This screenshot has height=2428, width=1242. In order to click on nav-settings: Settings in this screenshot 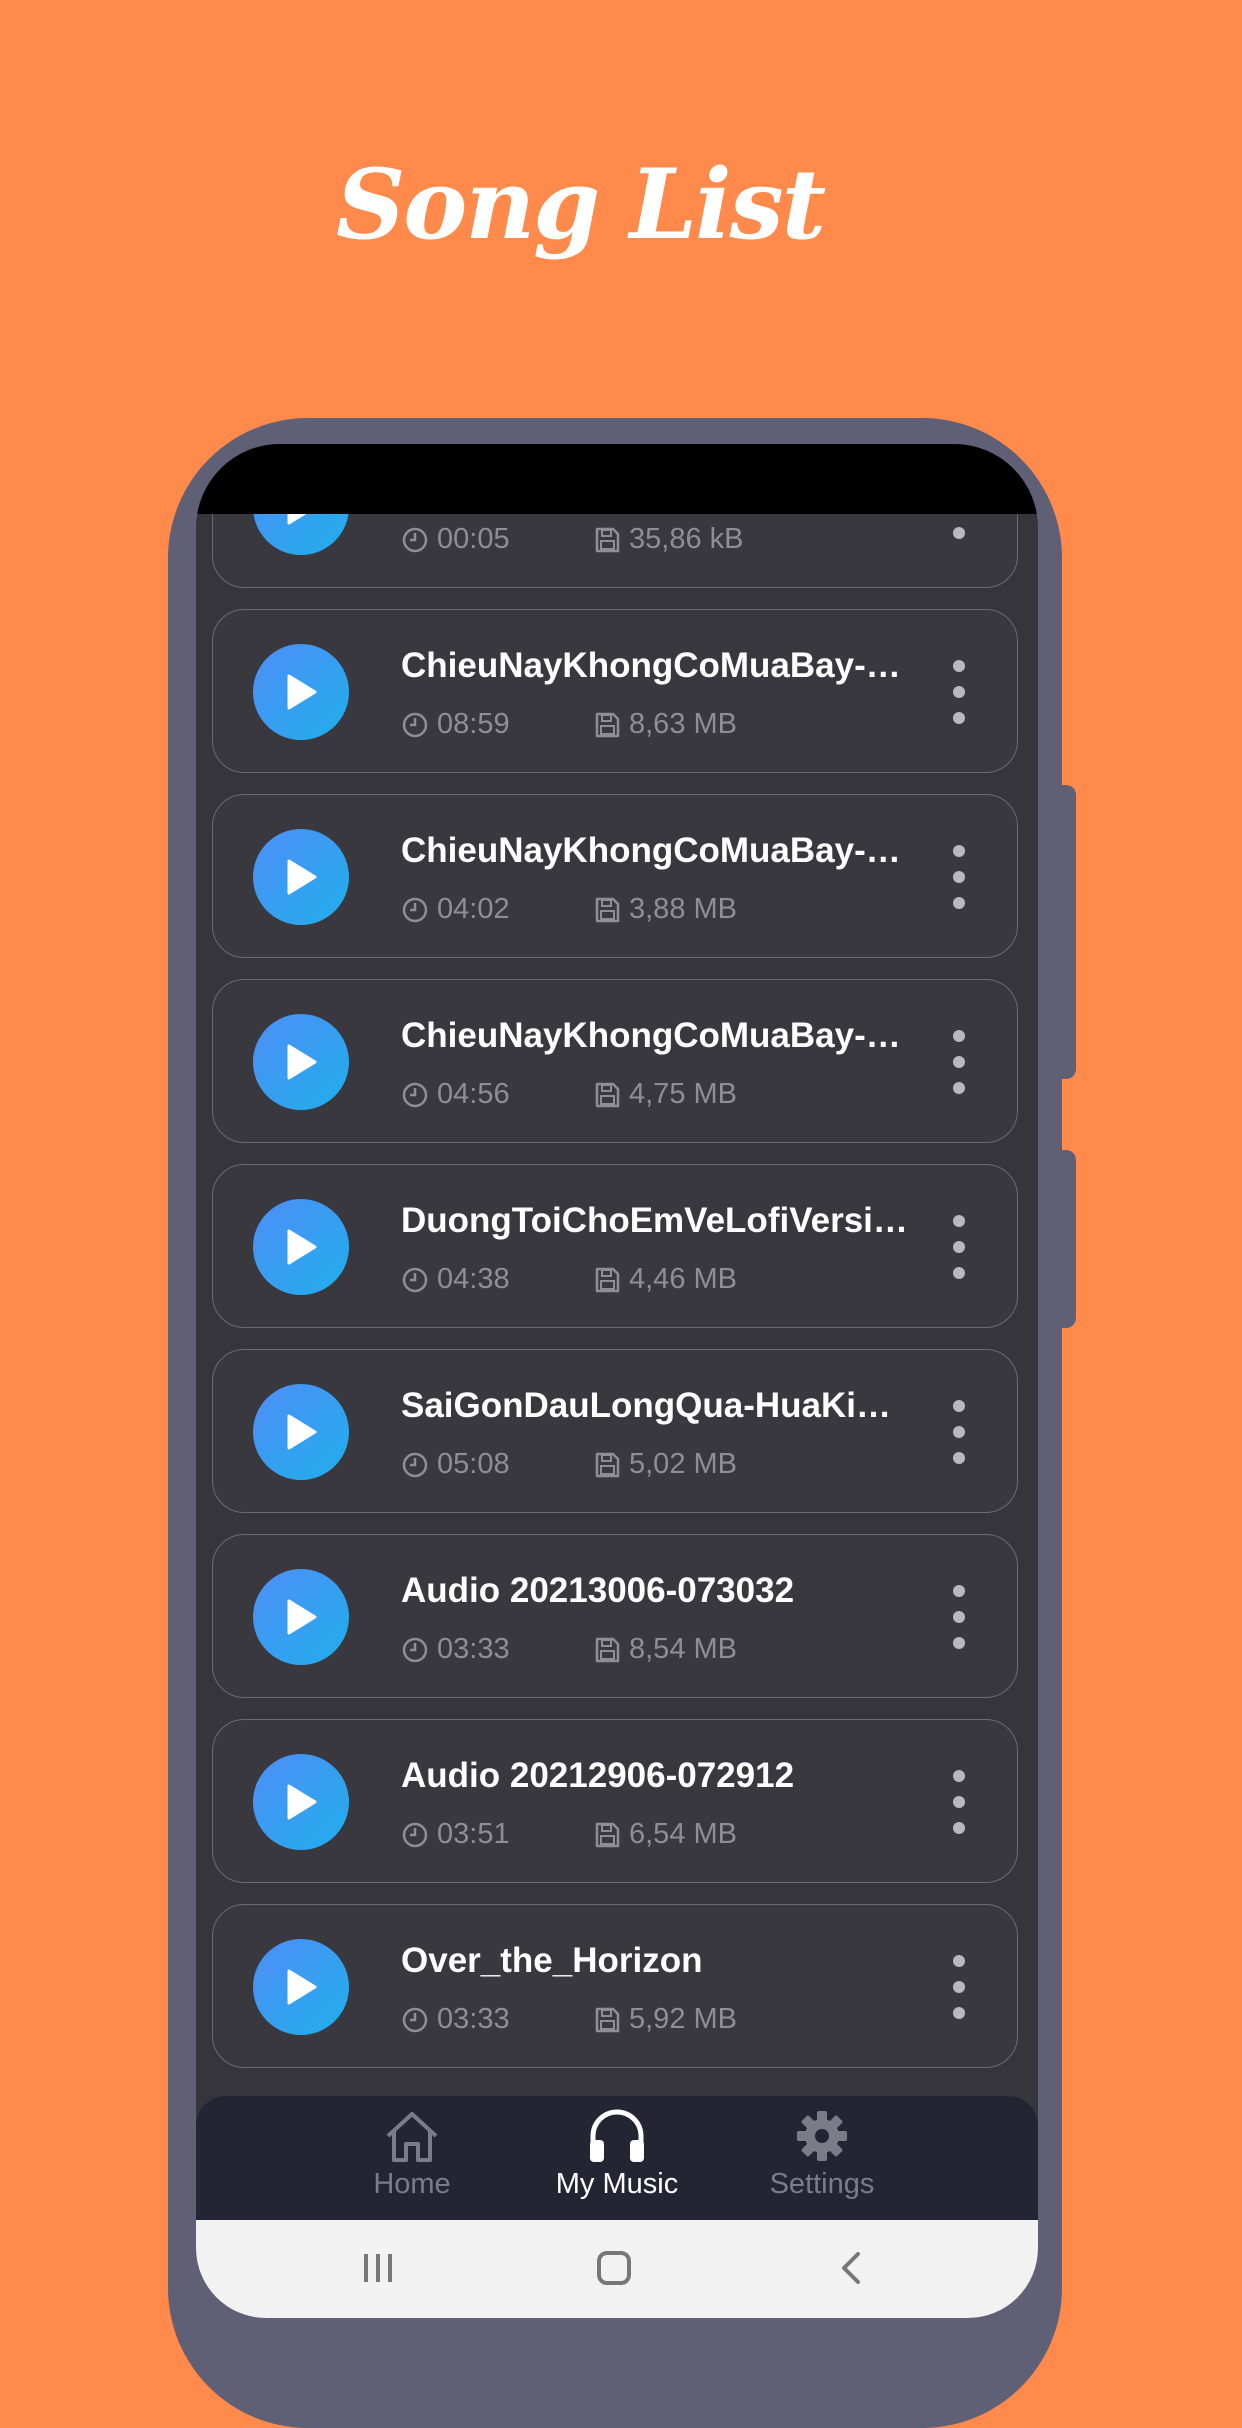, I will do `click(822, 2154)`.